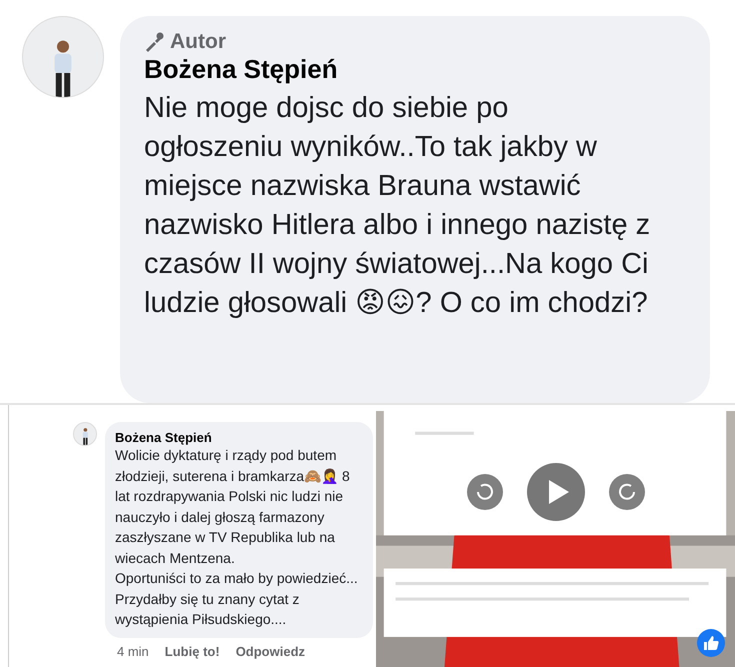  I want to click on comment-action-link: Lubię to!, so click(192, 651).